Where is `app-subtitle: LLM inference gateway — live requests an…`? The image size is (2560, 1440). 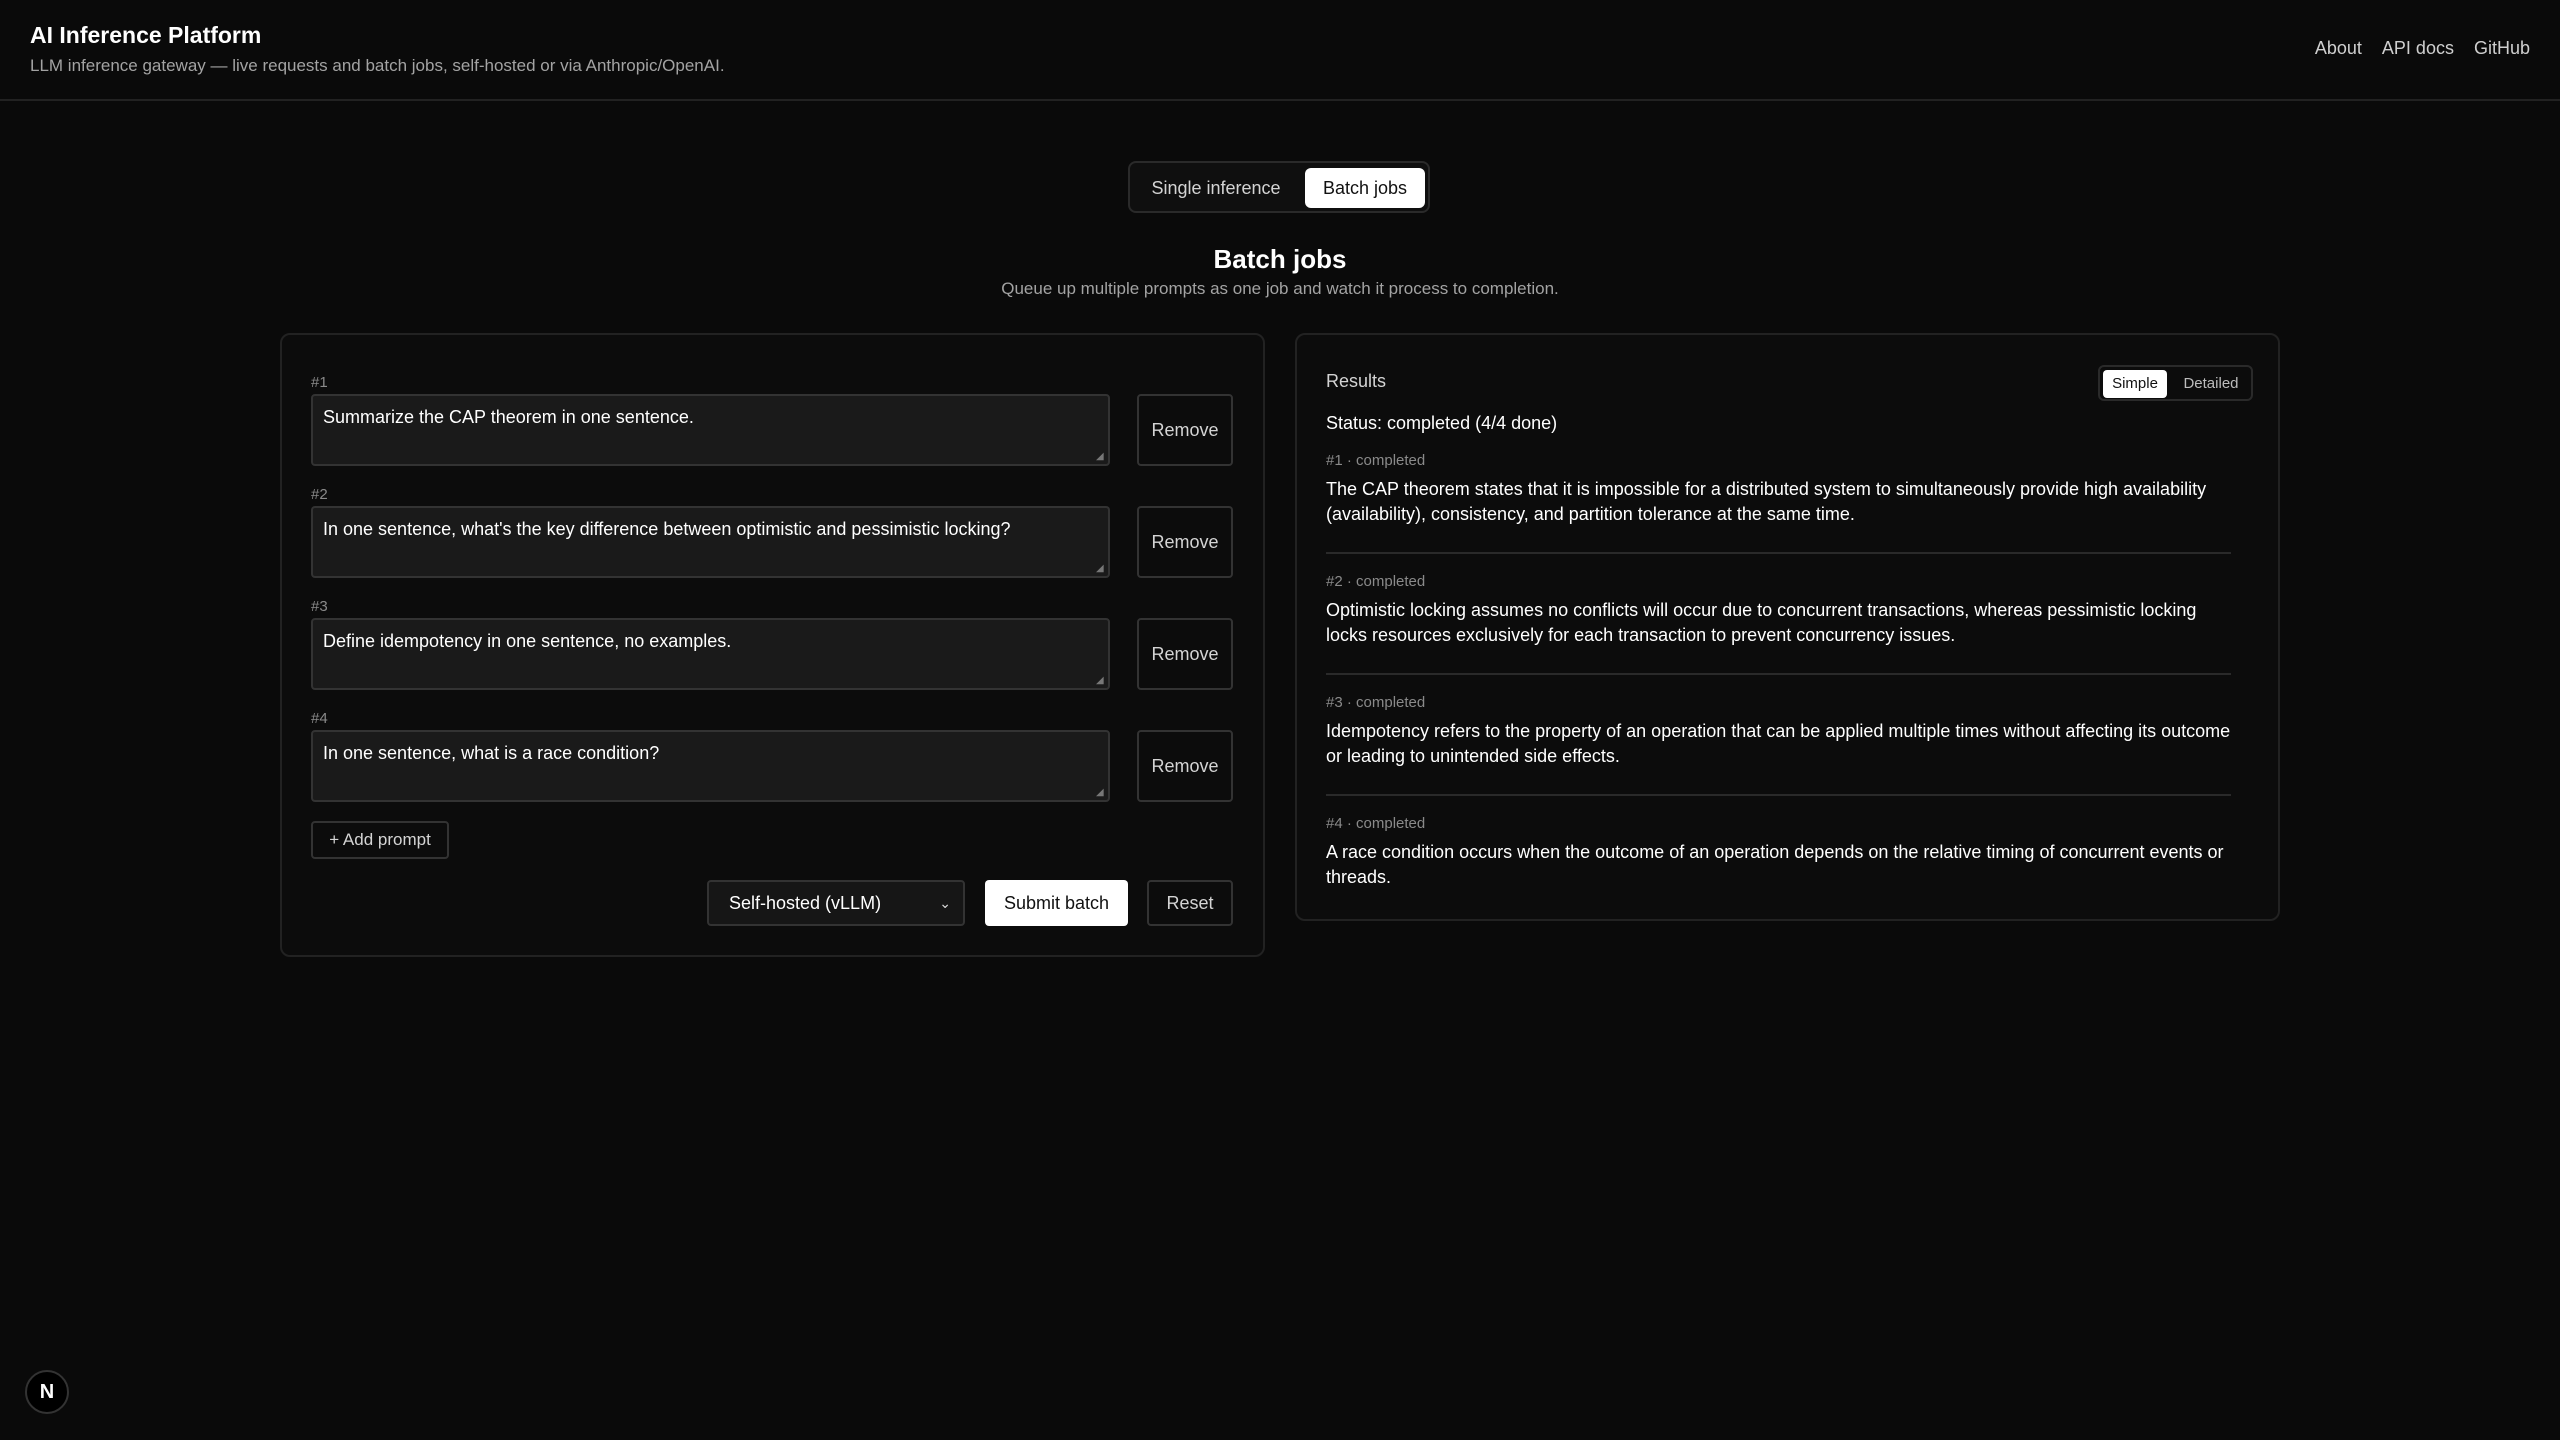
app-subtitle: LLM inference gateway — live requests an… is located at coordinates (377, 65).